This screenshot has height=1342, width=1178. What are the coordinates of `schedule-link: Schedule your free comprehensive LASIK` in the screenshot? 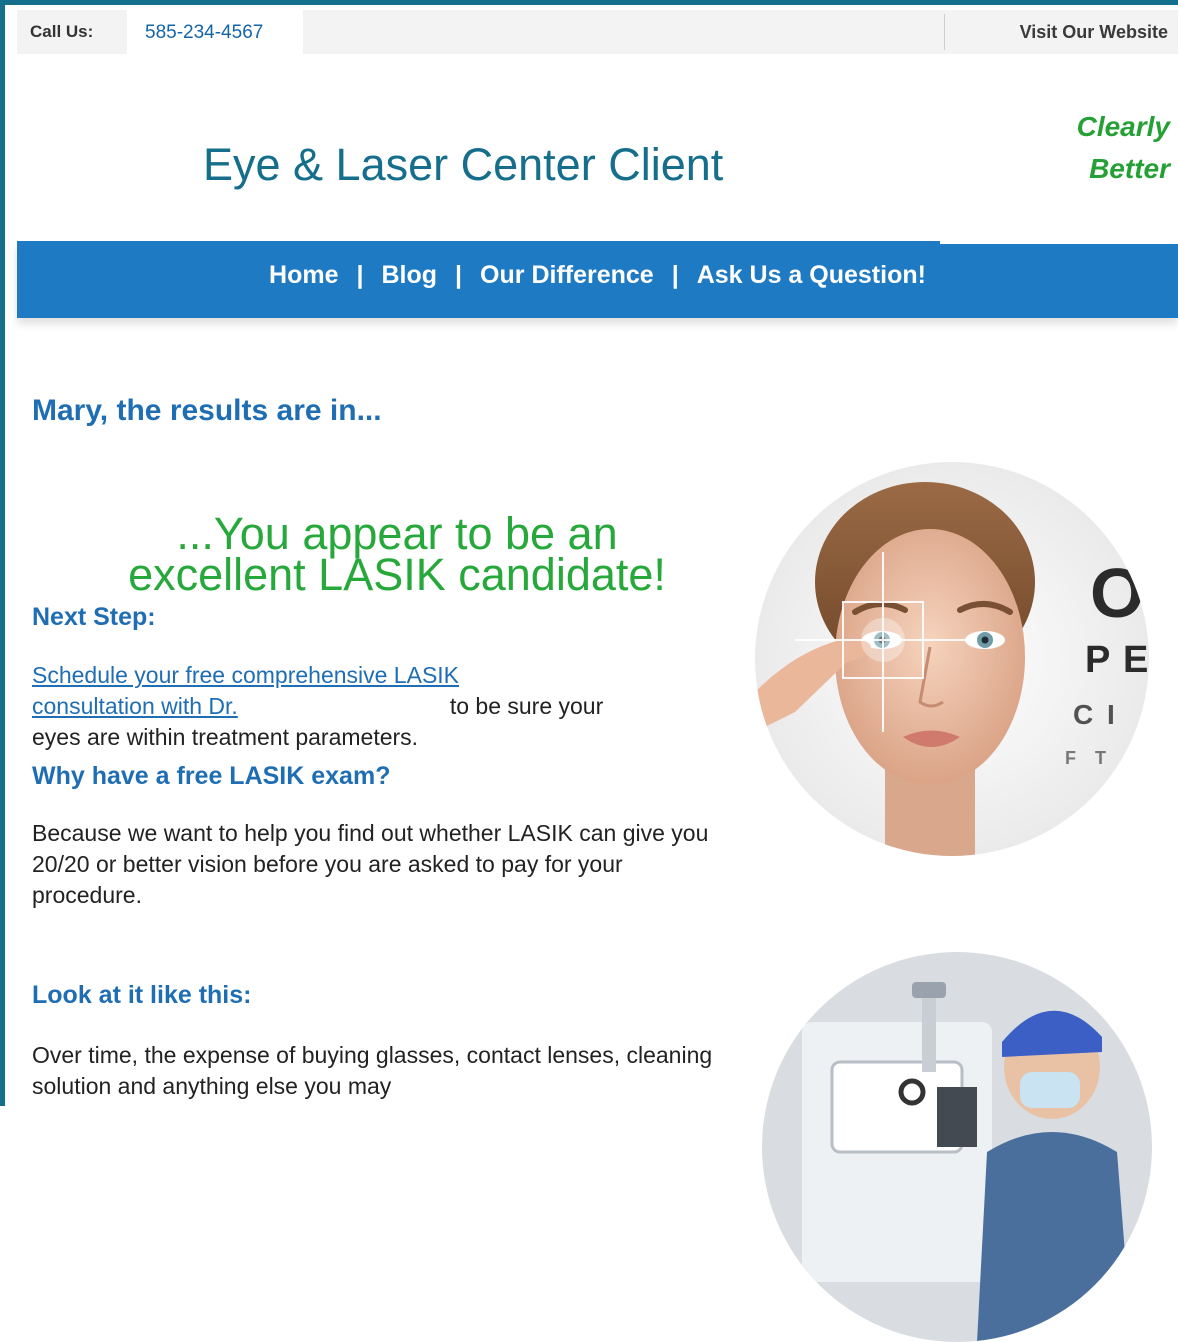 It's located at (245, 675).